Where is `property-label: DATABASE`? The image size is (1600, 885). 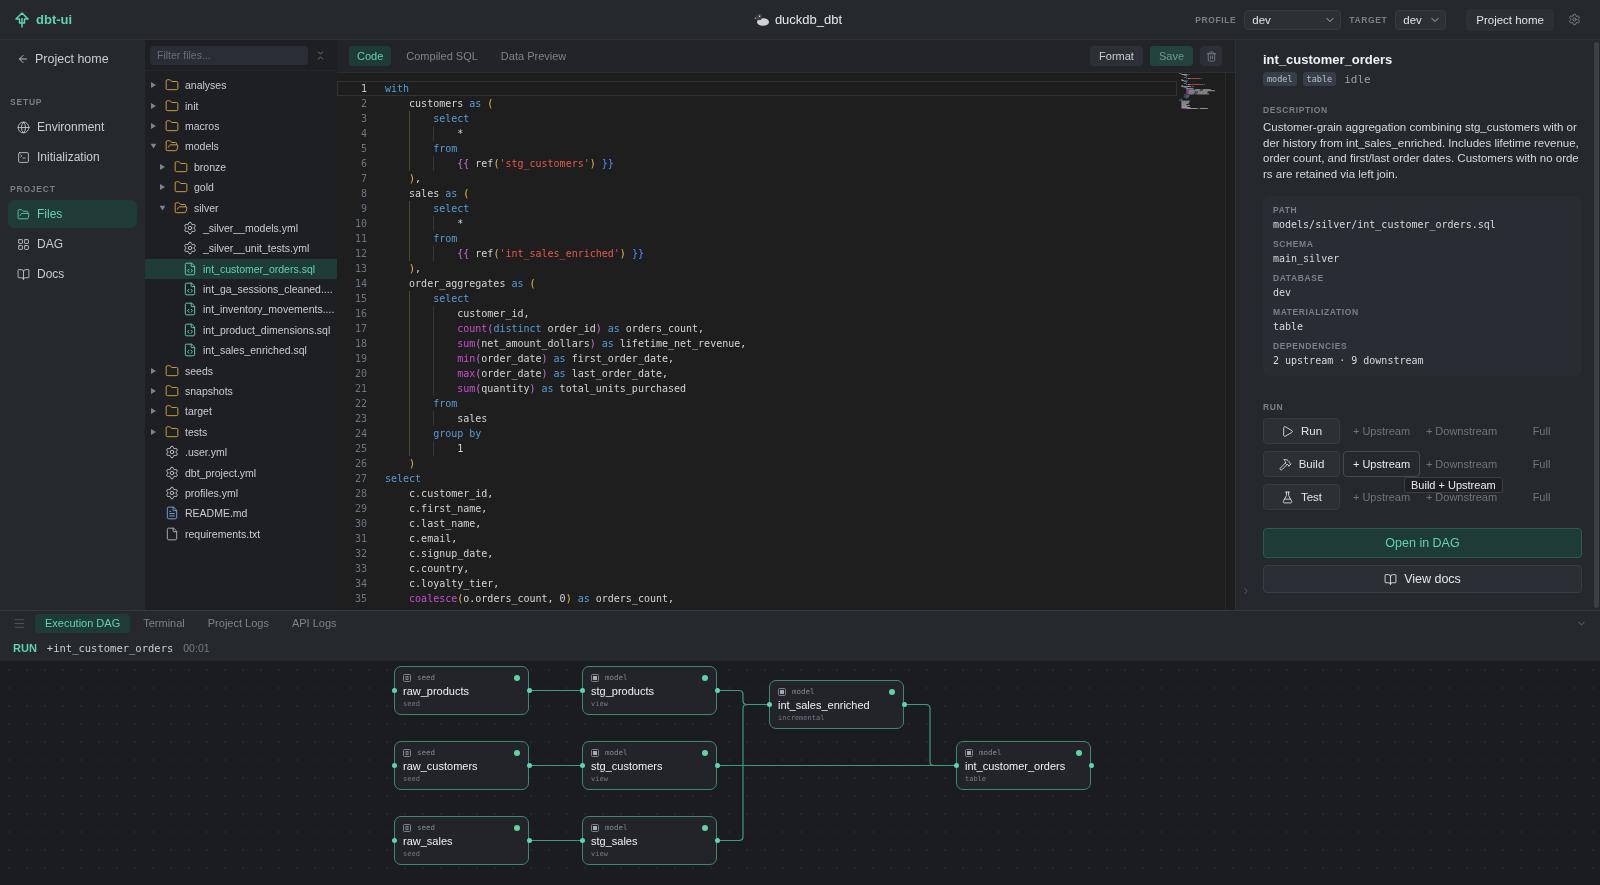 property-label: DATABASE is located at coordinates (1299, 278).